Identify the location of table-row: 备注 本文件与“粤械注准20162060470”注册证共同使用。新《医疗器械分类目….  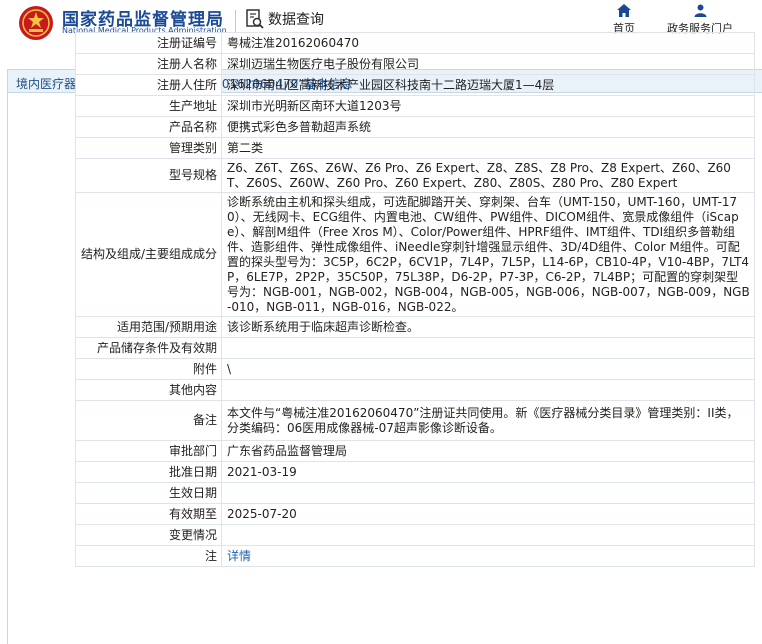
(415, 420).